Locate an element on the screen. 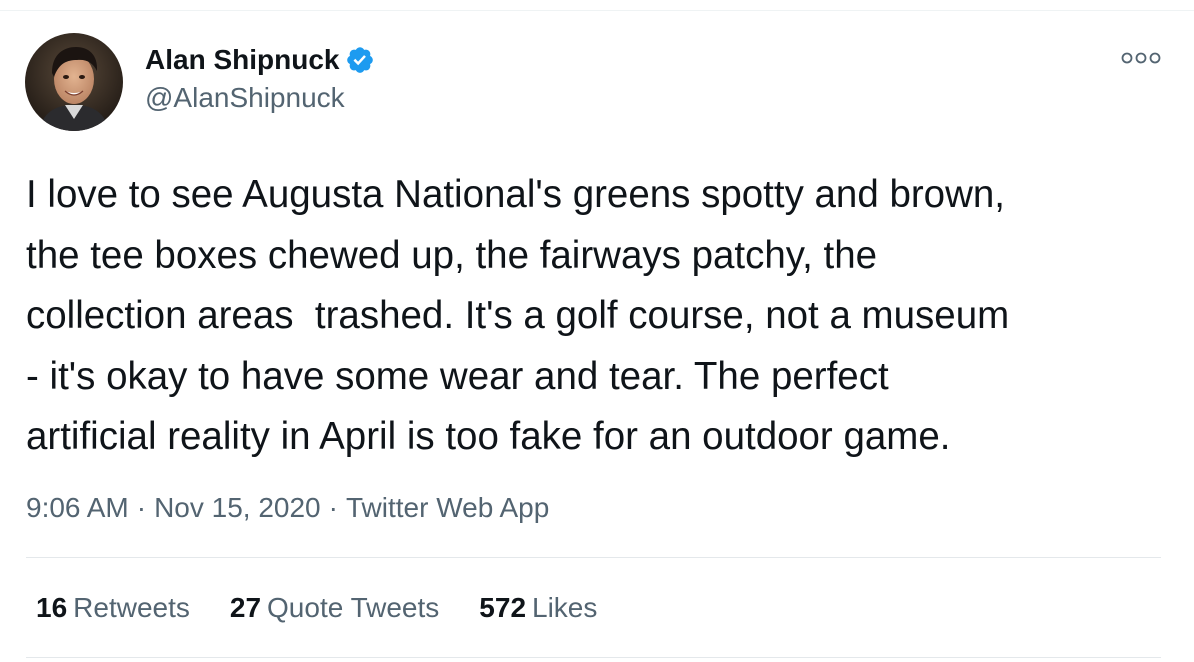 This screenshot has width=1194, height=662. avatar is located at coordinates (74, 82).